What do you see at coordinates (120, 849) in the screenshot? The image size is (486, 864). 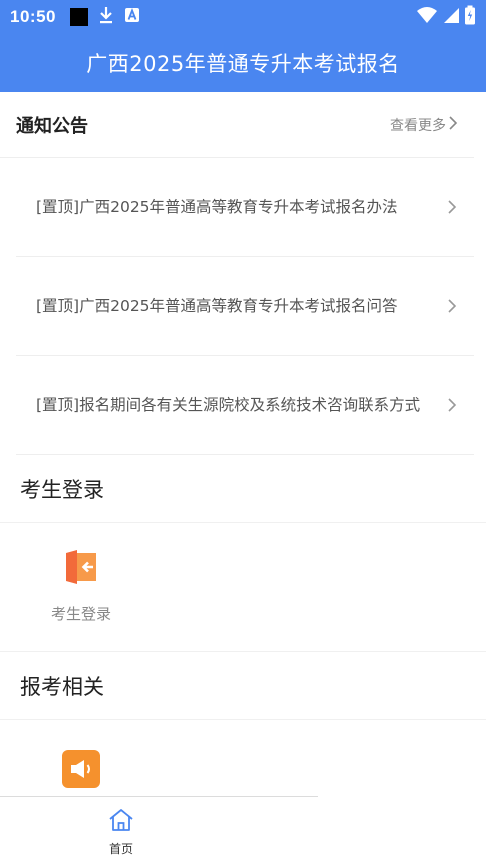 I see `nav-home-label: 首页` at bounding box center [120, 849].